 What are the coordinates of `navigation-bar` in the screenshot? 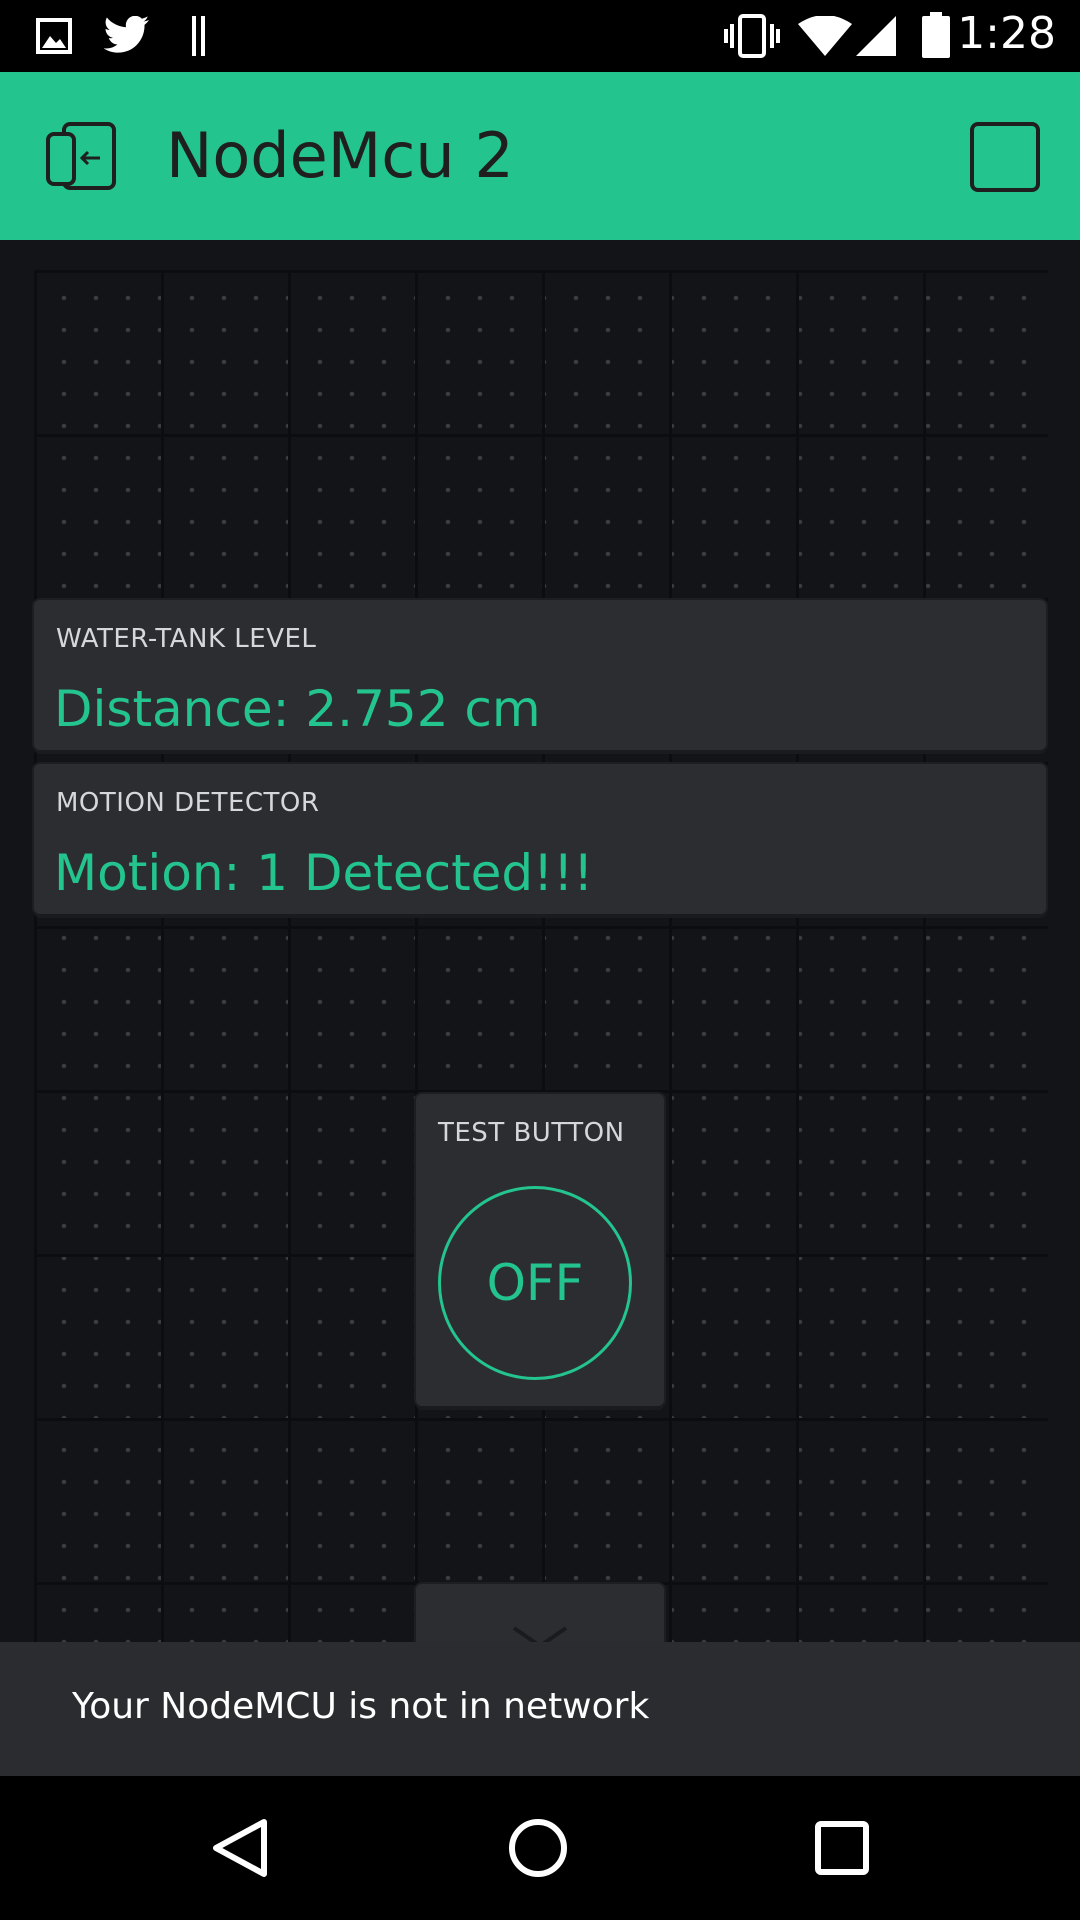 It's located at (540, 1848).